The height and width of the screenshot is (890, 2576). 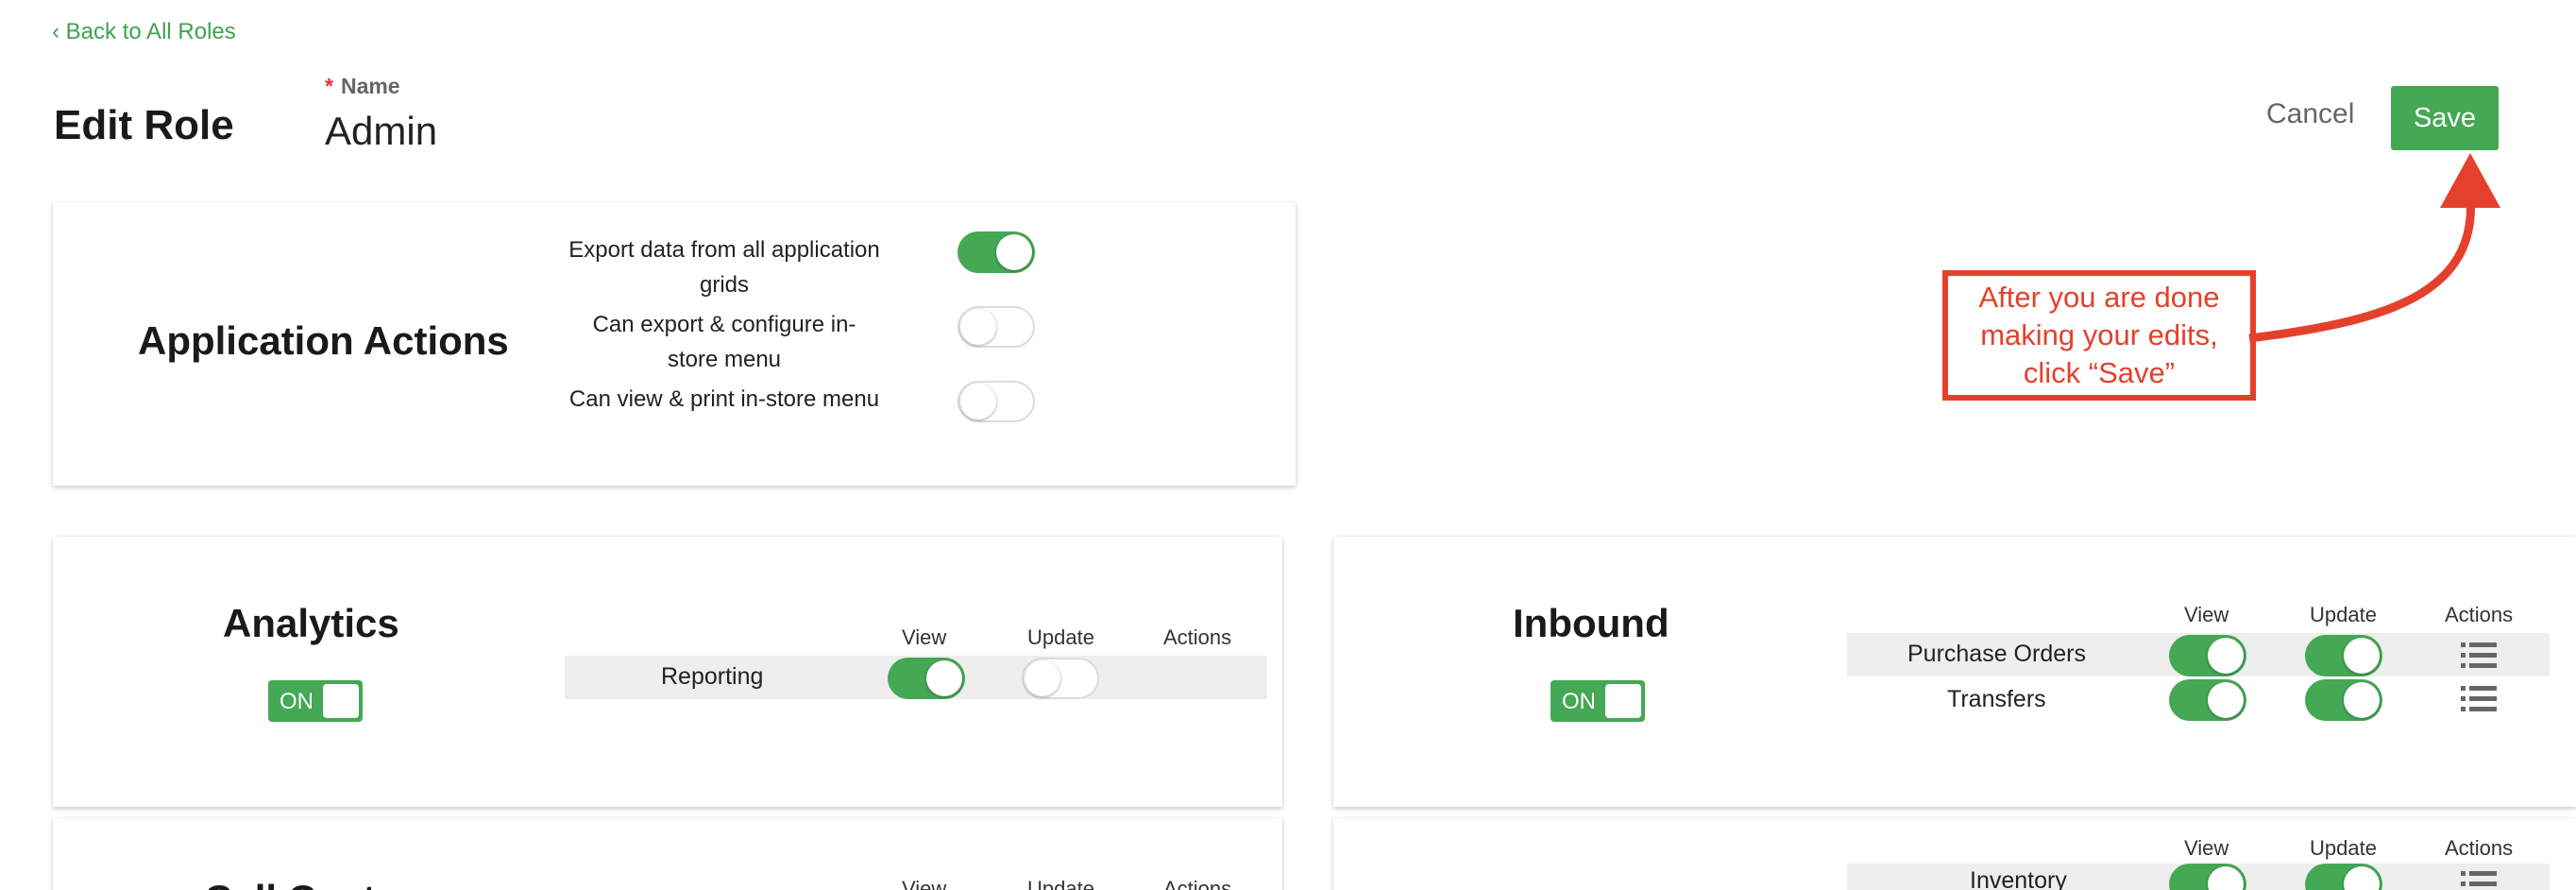 What do you see at coordinates (924, 883) in the screenshot?
I see `call-center-view-header: View` at bounding box center [924, 883].